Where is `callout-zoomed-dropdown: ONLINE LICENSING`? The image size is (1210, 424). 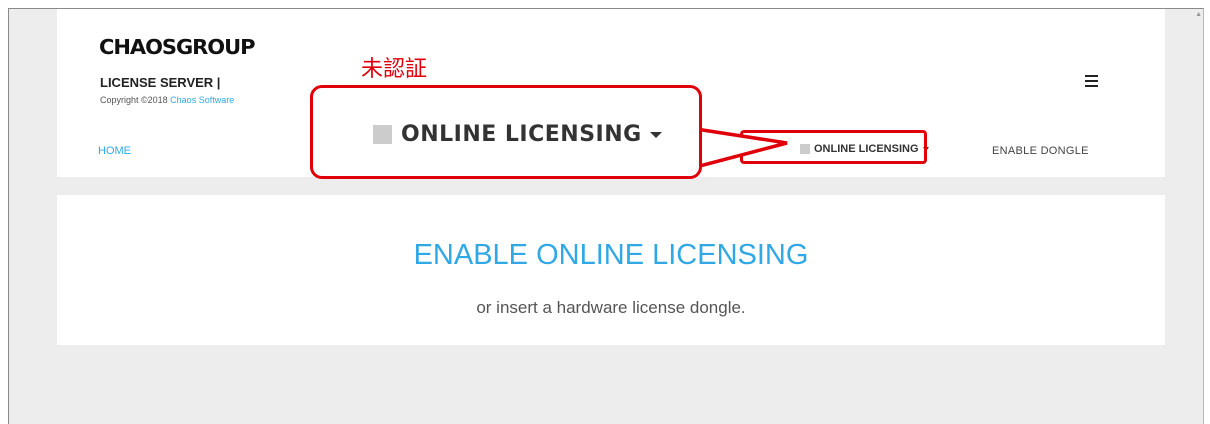 callout-zoomed-dropdown: ONLINE LICENSING is located at coordinates (517, 134).